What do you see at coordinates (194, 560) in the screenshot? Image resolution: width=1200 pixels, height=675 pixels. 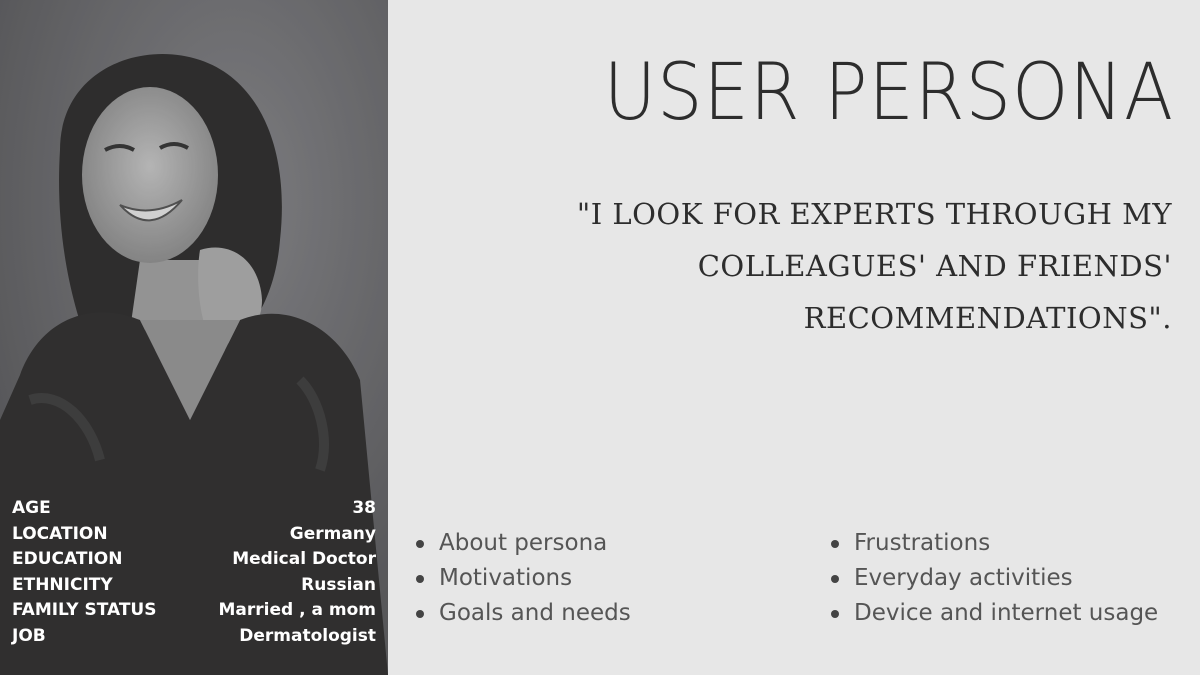 I see `stat-row-education: EDUCATION Medical Doctor` at bounding box center [194, 560].